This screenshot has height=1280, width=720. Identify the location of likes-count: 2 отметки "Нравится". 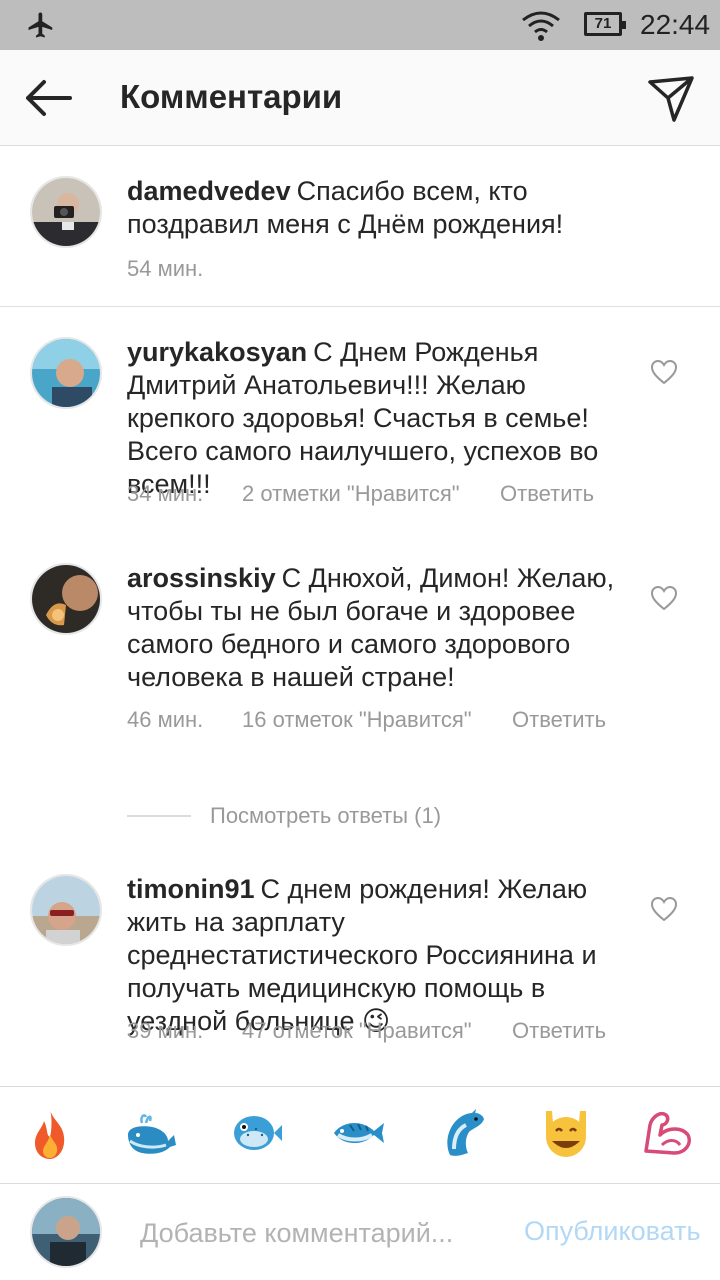
(351, 494).